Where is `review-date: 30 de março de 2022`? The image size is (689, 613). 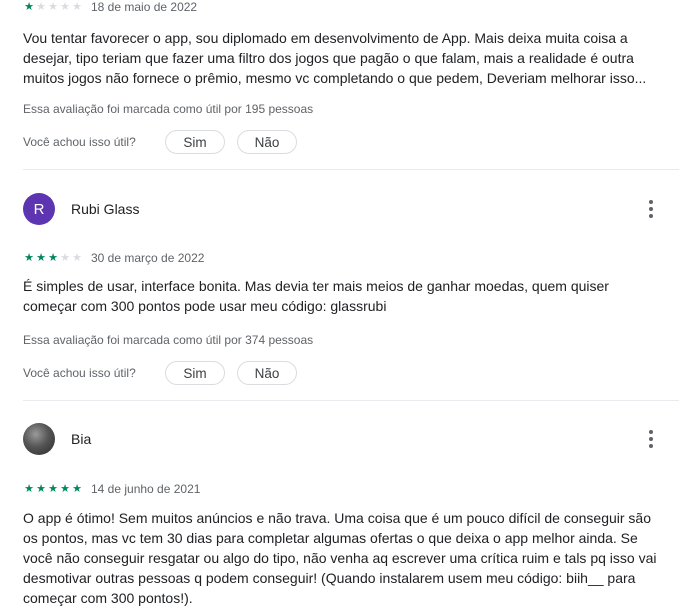
review-date: 30 de março de 2022 is located at coordinates (148, 258).